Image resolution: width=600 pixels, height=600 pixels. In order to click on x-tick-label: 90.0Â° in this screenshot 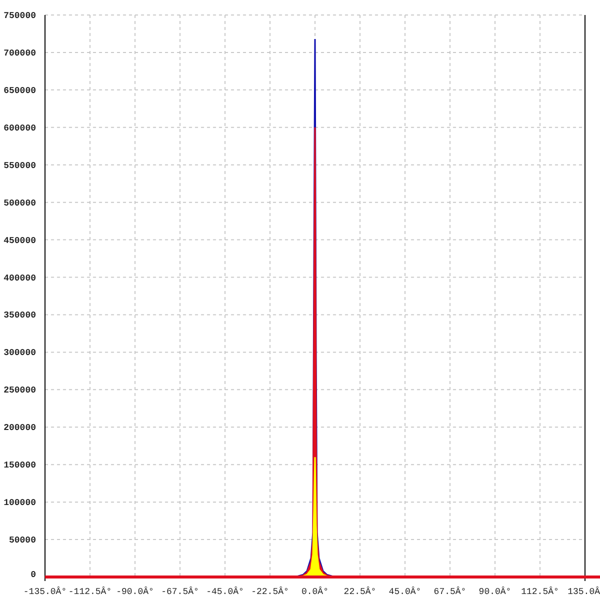, I will do `click(495, 592)`.